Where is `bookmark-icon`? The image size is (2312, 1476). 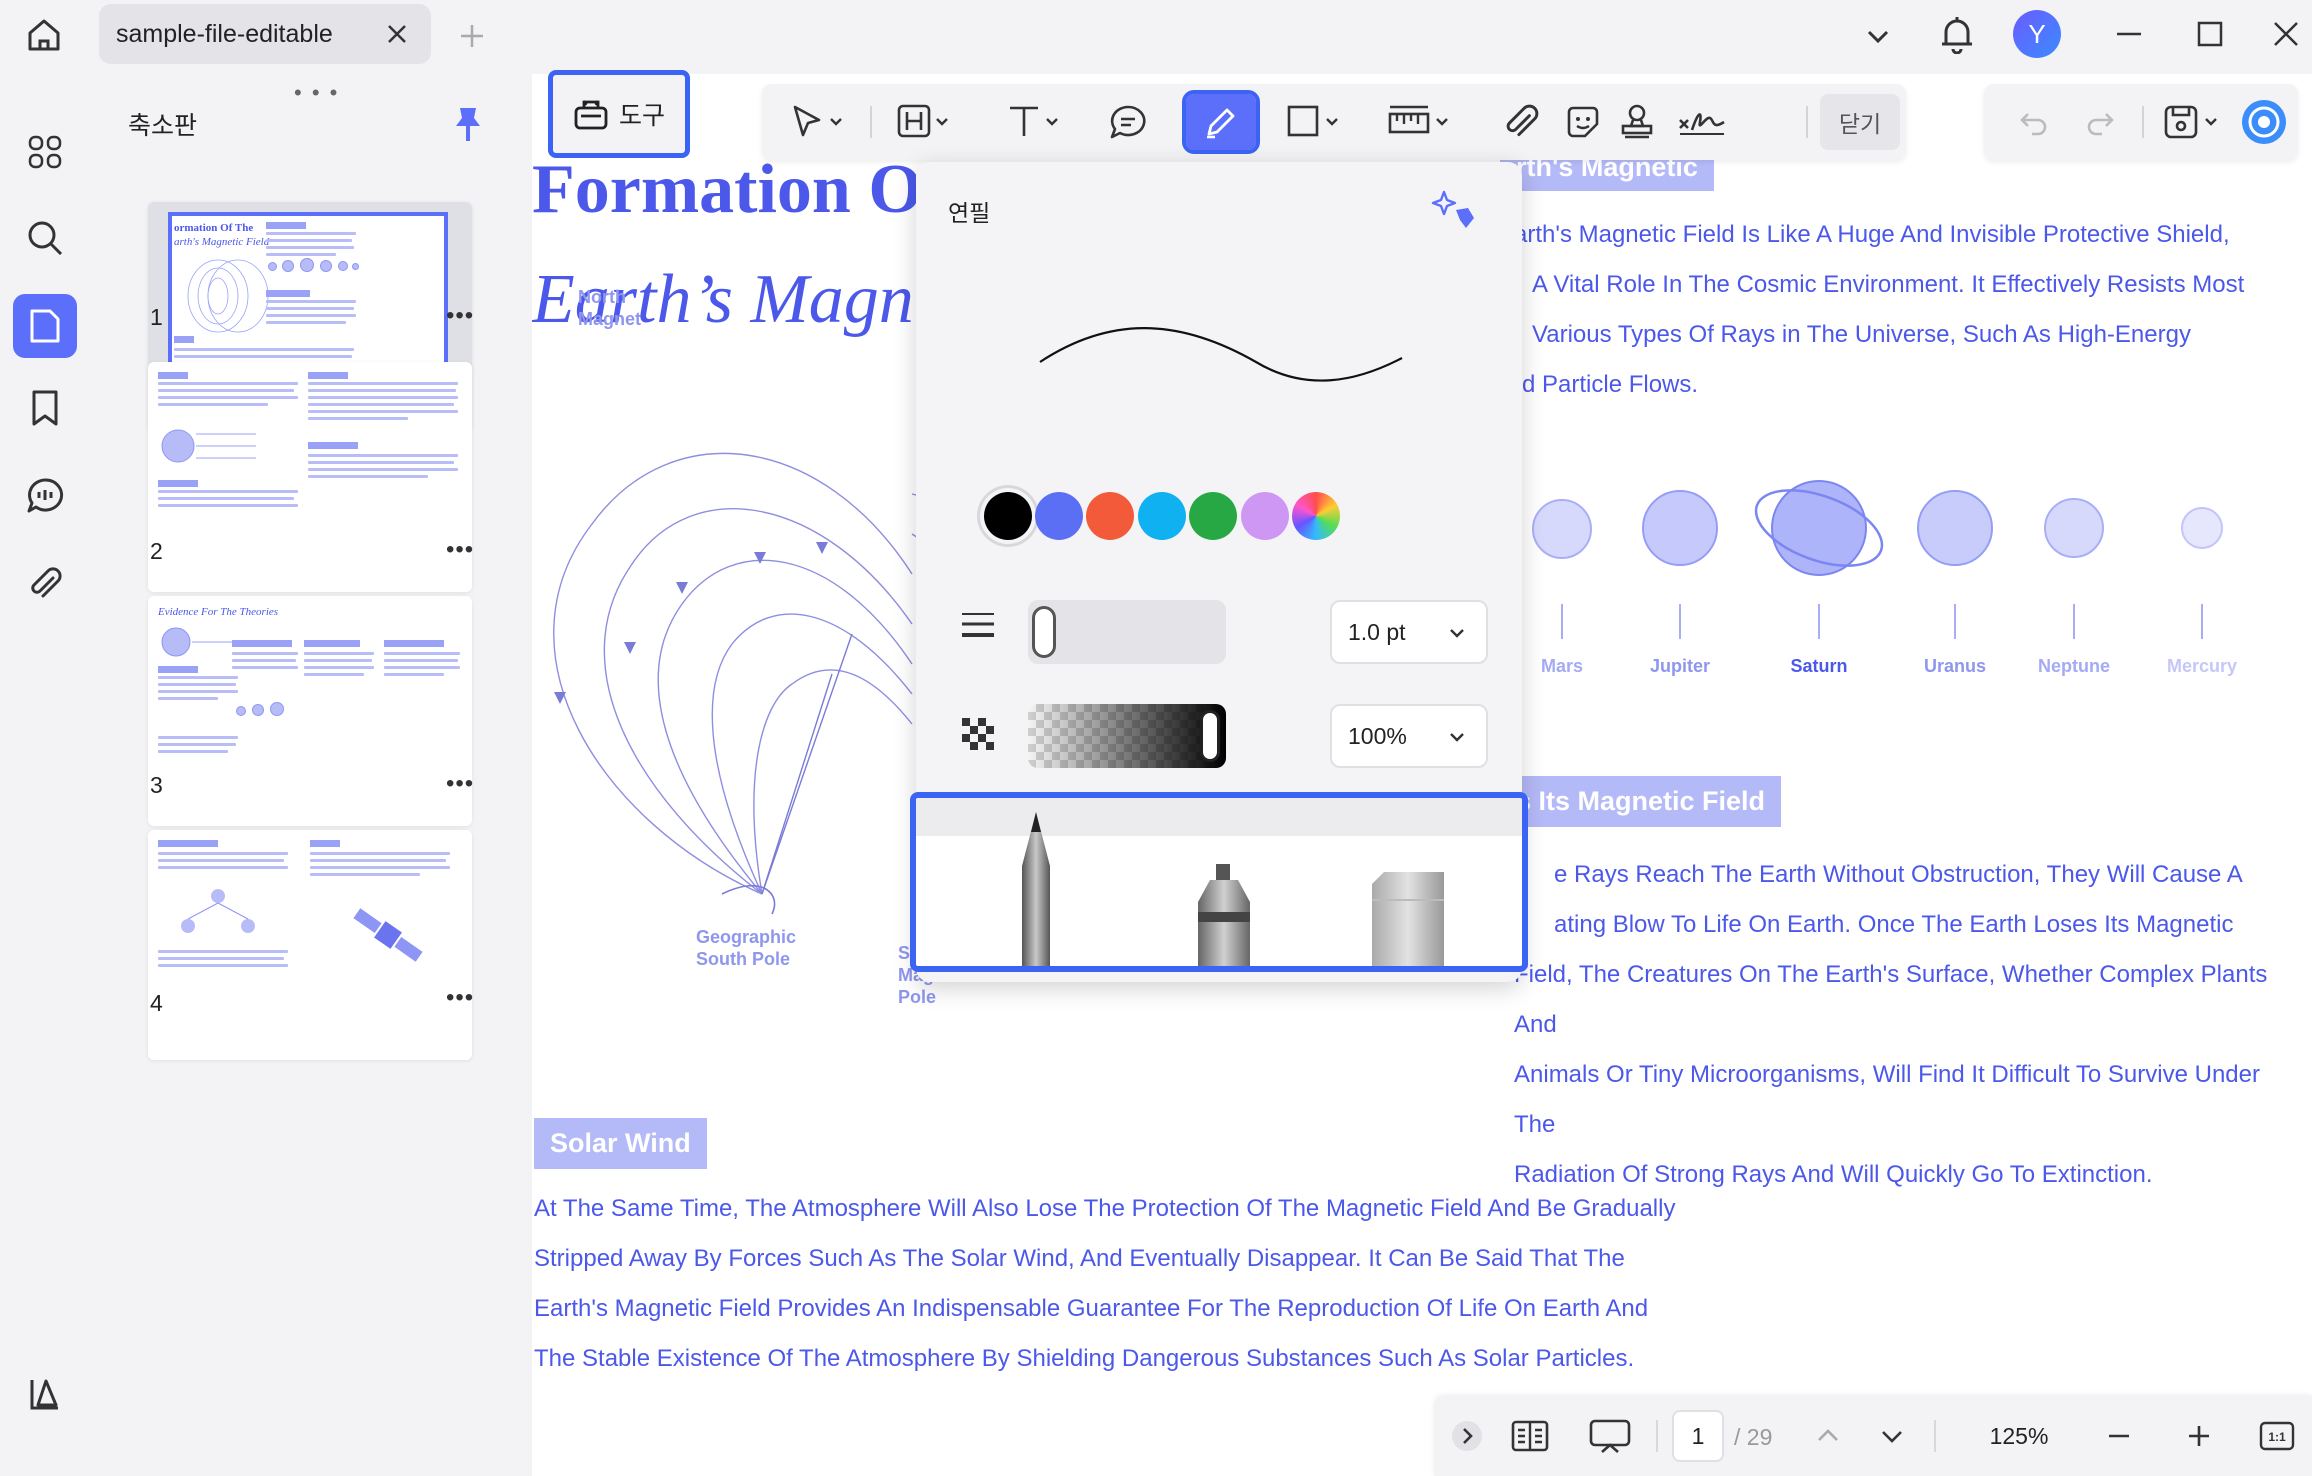
bookmark-icon is located at coordinates (45, 408).